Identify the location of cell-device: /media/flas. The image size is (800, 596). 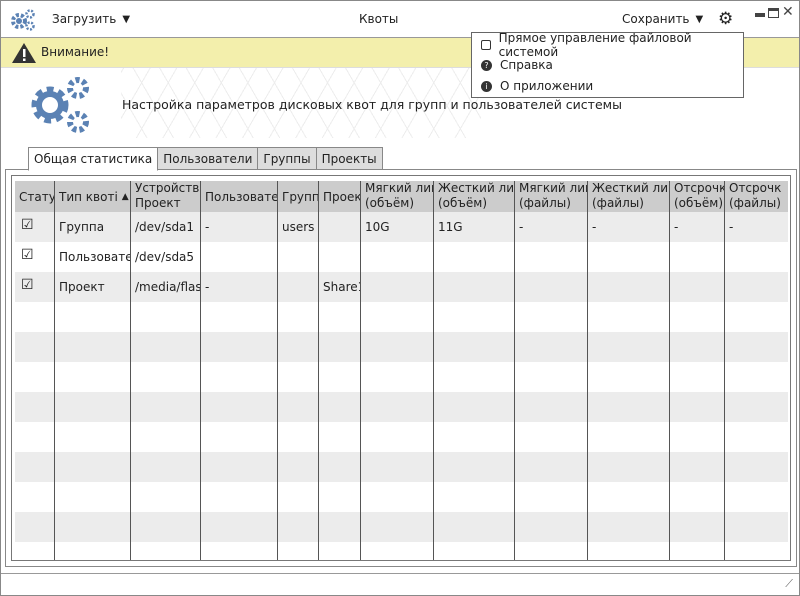
(167, 287).